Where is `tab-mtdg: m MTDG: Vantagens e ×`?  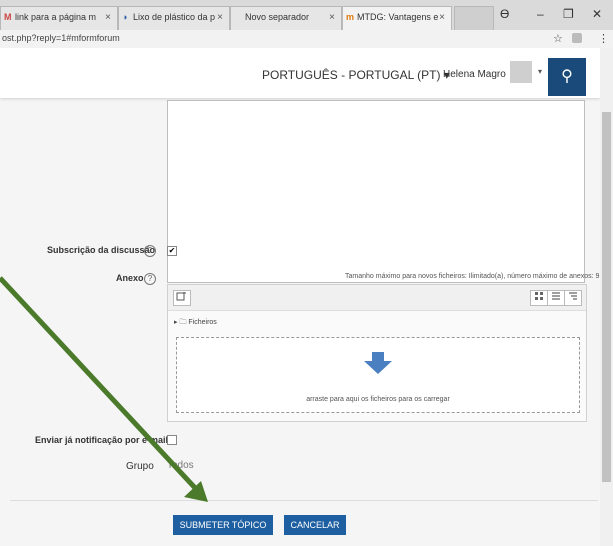
tab-mtdg: m MTDG: Vantagens e × is located at coordinates (397, 18).